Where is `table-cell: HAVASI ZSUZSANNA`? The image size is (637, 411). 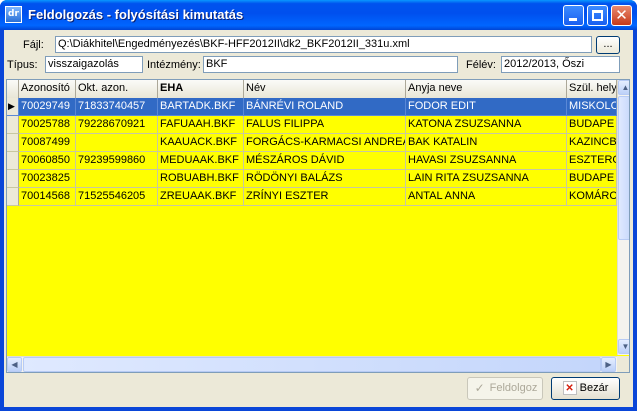 table-cell: HAVASI ZSUZSANNA is located at coordinates (486, 161).